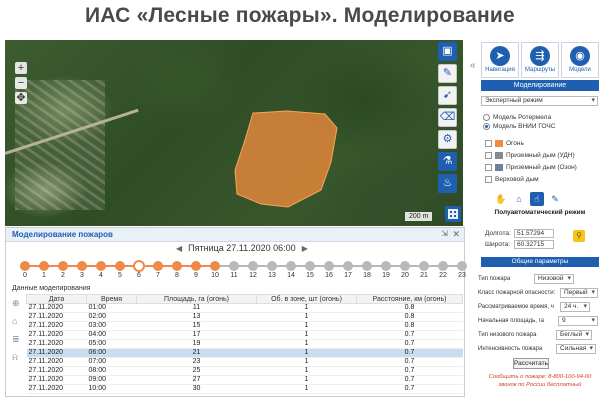 This screenshot has width=600, height=400. Describe the element at coordinates (447, 117) in the screenshot. I see `eraser-icon: ⌫` at that location.